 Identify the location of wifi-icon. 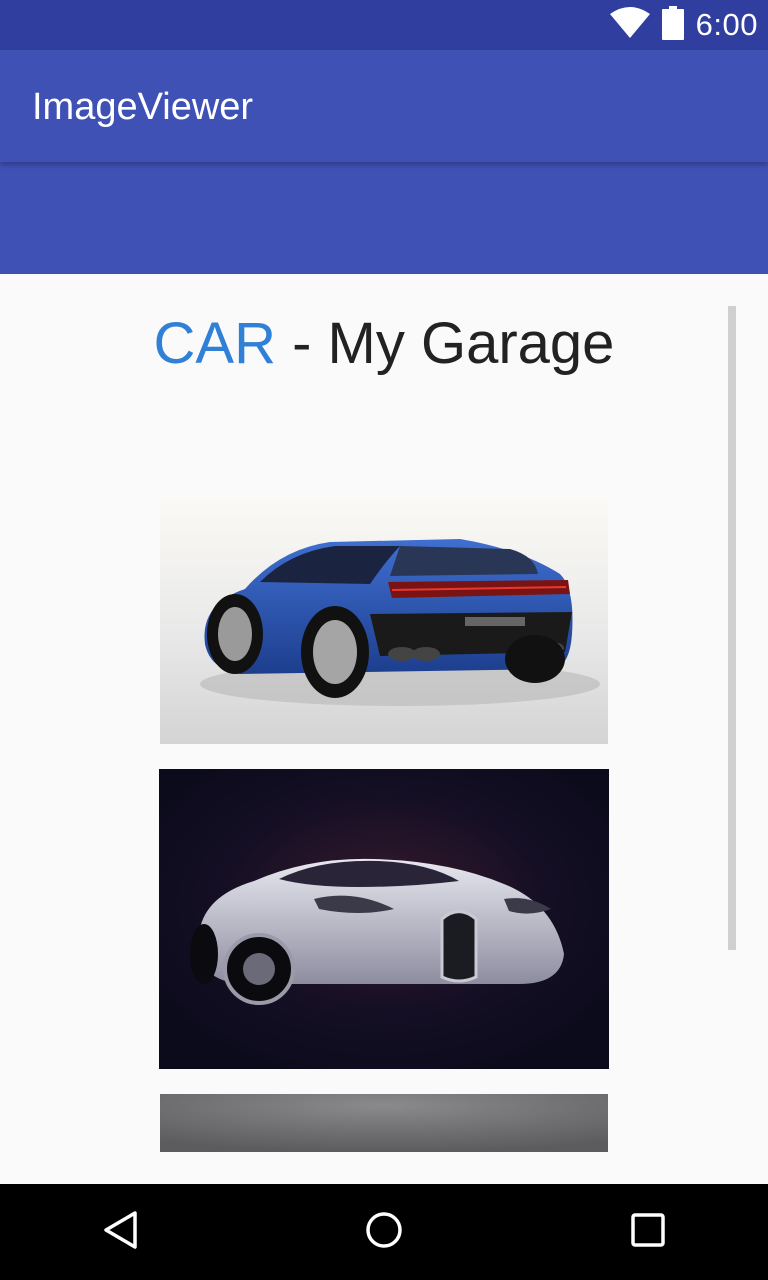
(629, 25).